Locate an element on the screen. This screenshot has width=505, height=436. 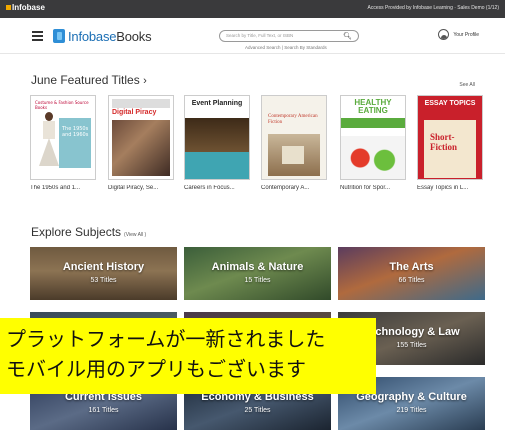
subject-count: 53 Titles is located at coordinates (103, 280).